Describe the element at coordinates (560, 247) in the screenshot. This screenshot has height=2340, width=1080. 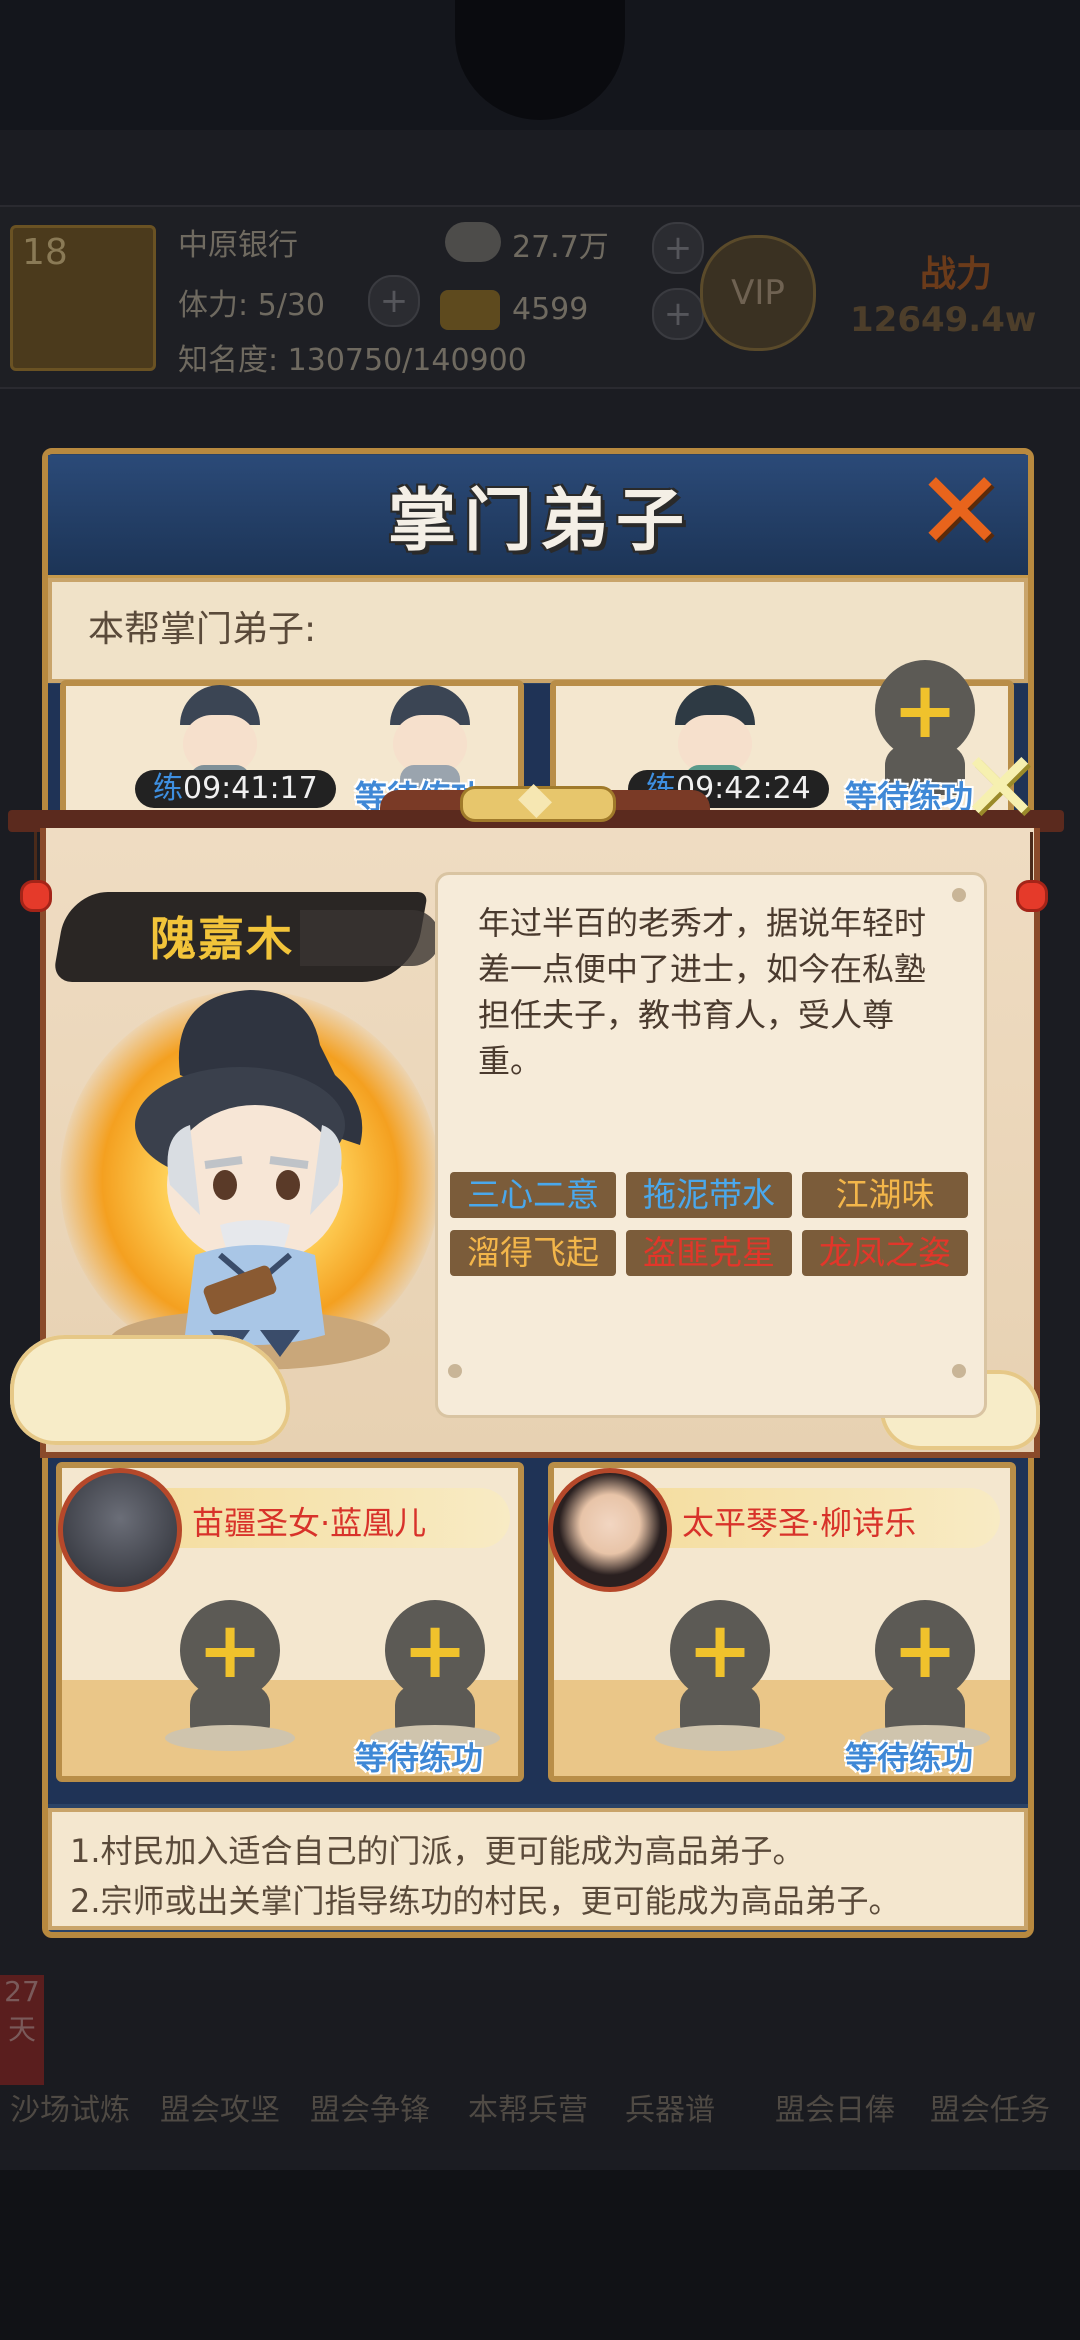
I see `silver-amount: 27.7万` at that location.